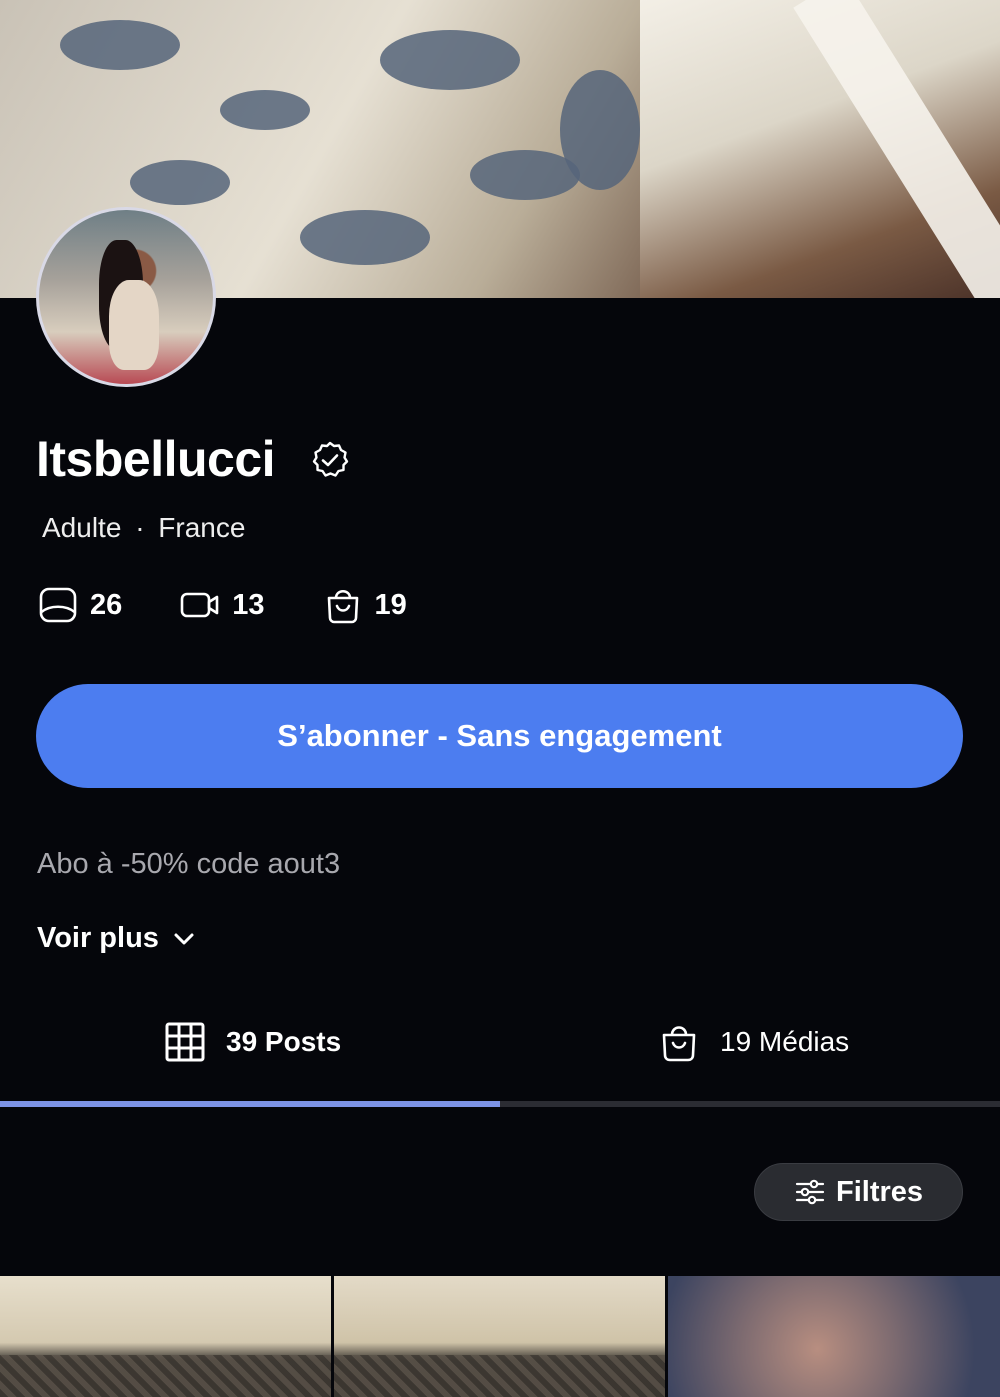 The image size is (1000, 1397). I want to click on image-icon, so click(58, 605).